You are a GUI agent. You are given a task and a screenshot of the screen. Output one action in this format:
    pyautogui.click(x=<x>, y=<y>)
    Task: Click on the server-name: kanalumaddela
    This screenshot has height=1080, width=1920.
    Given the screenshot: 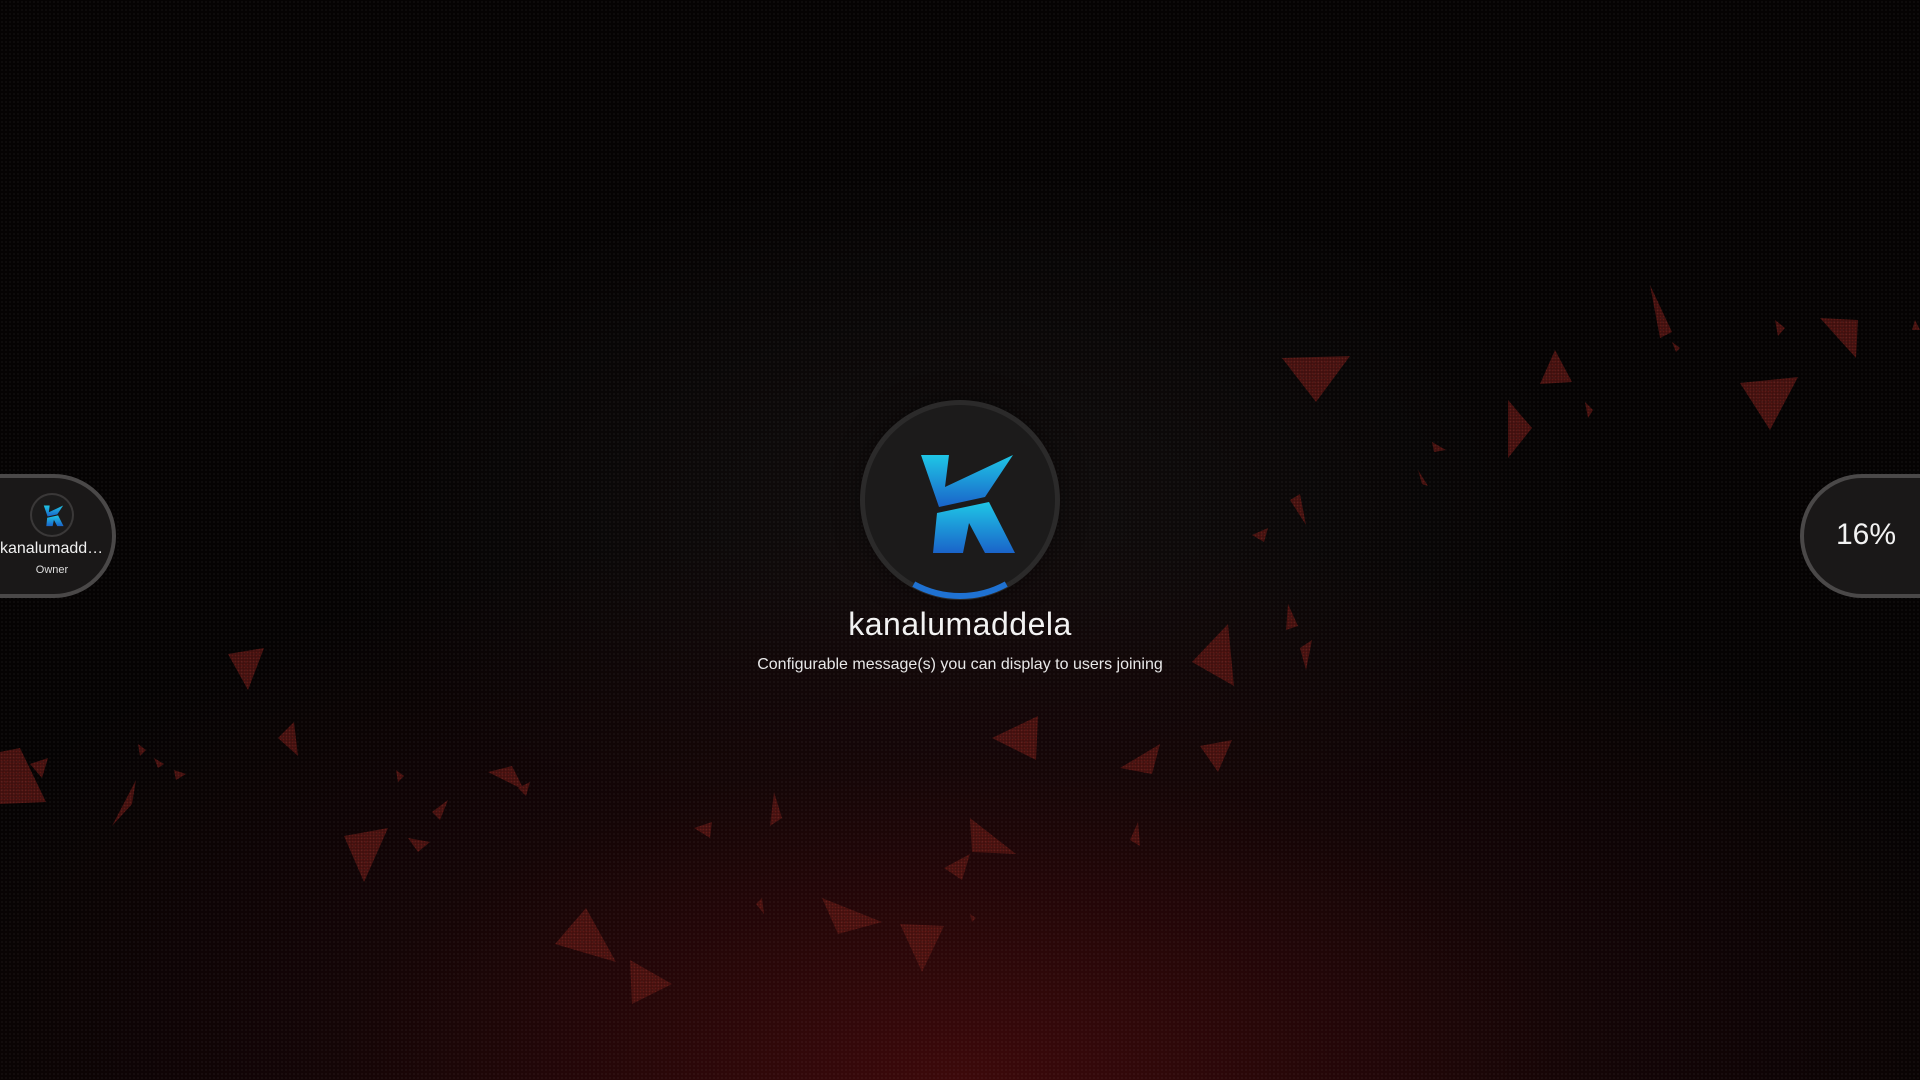 What is the action you would take?
    pyautogui.click(x=960, y=624)
    